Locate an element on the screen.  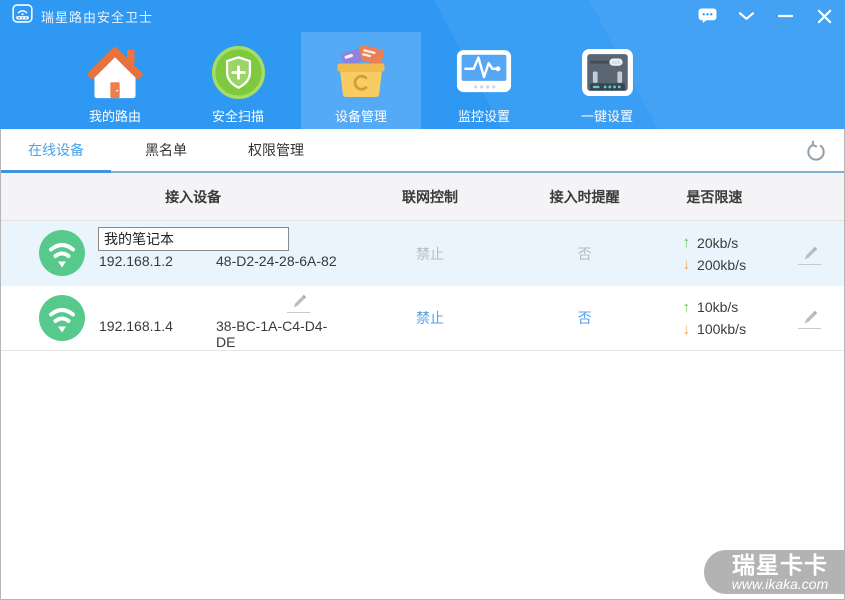
home-icon is located at coordinates (115, 72).